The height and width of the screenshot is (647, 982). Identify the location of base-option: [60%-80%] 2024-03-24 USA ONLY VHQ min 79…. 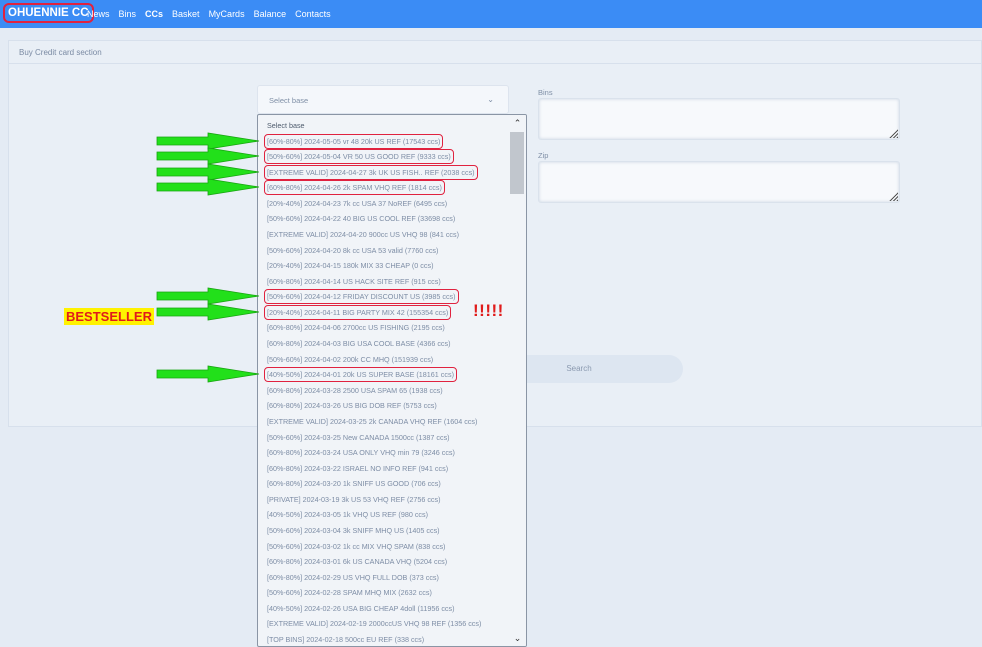
(361, 453).